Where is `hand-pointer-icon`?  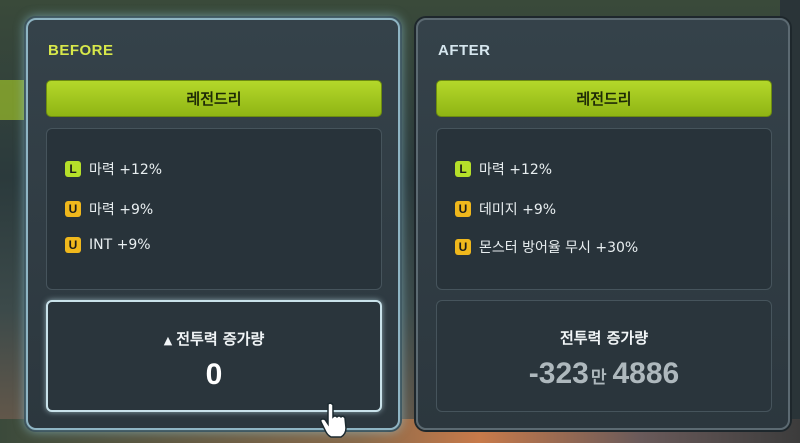 hand-pointer-icon is located at coordinates (333, 420).